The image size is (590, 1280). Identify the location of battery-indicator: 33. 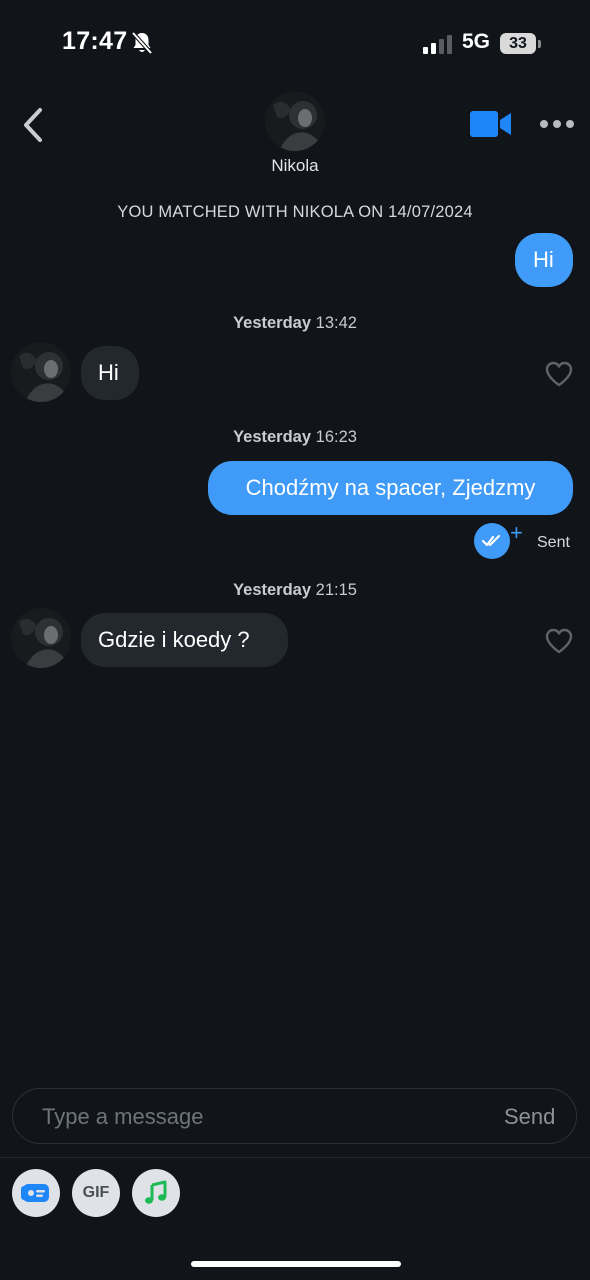
(518, 43).